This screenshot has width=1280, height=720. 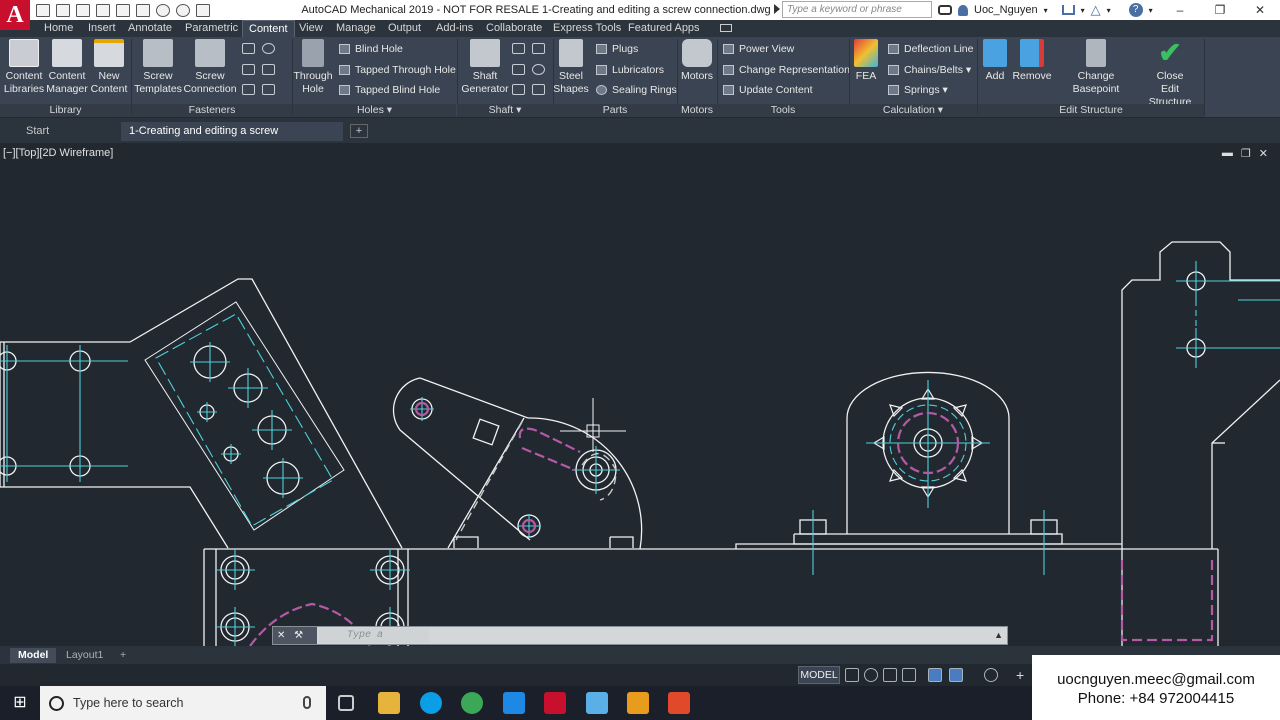 I want to click on pin-icon, so click(x=268, y=69).